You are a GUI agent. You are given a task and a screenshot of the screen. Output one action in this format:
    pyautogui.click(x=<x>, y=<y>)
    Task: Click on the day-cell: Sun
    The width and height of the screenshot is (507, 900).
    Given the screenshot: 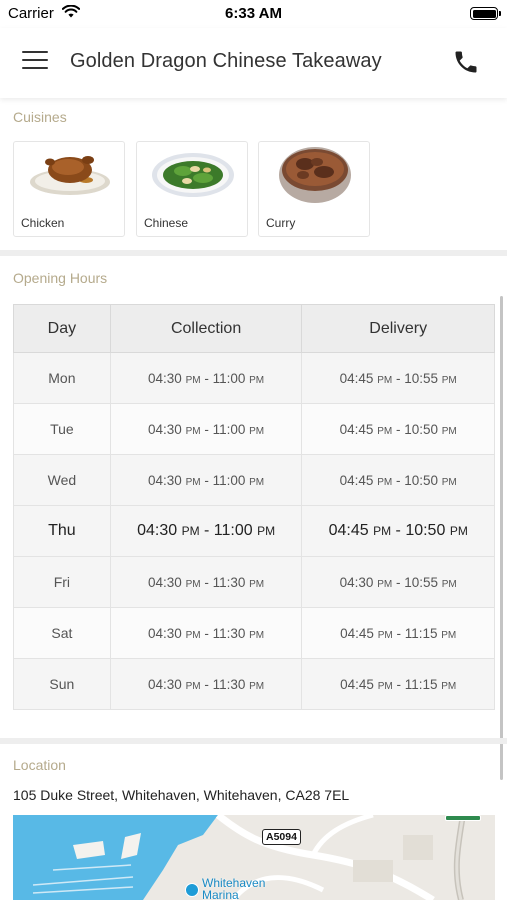 What is the action you would take?
    pyautogui.click(x=62, y=684)
    